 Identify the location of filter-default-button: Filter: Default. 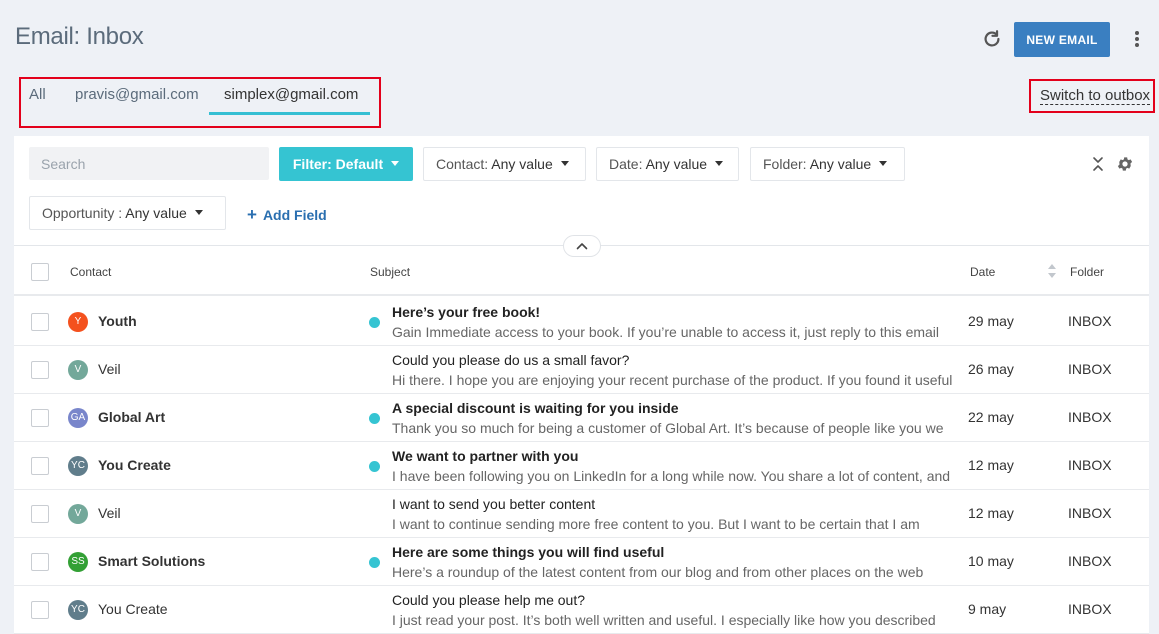
(346, 164).